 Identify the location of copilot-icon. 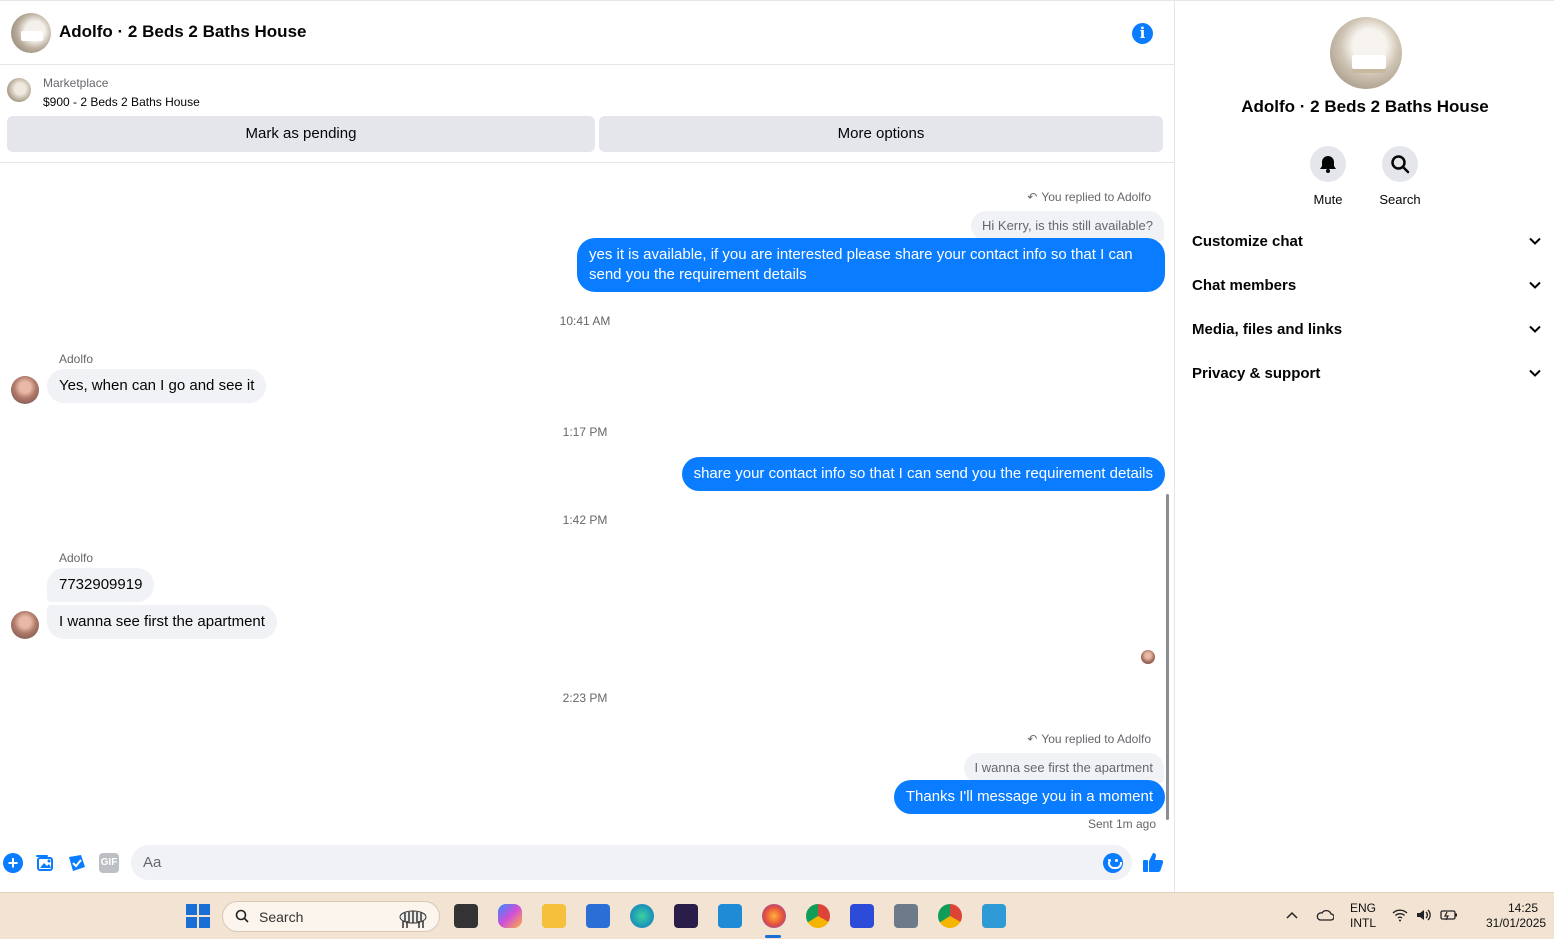
(510, 916).